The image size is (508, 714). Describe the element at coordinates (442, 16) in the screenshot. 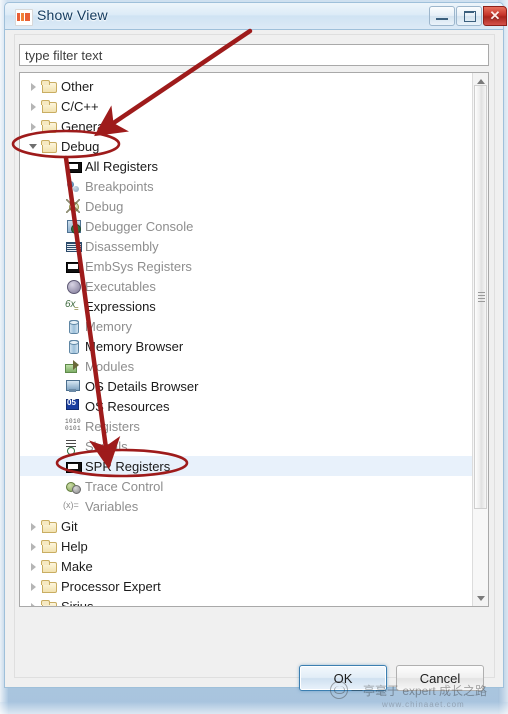

I see `minimize-button` at that location.